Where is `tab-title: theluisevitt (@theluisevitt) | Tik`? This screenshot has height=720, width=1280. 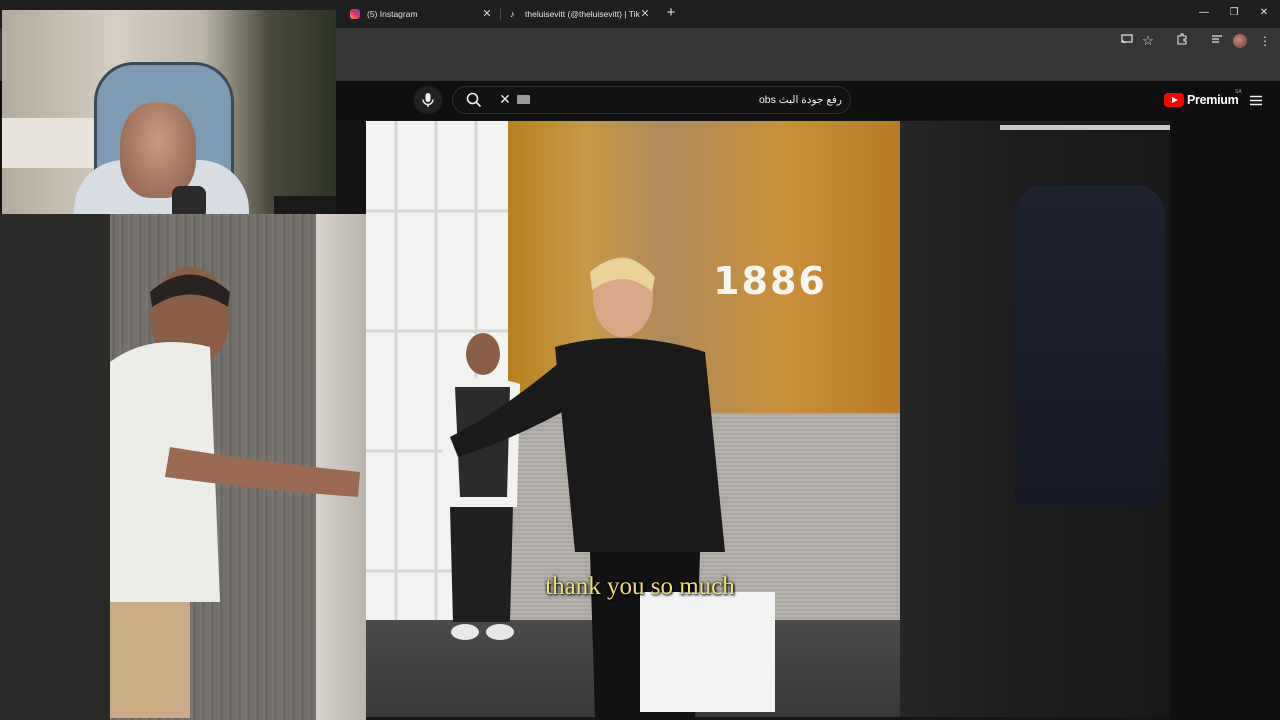
tab-title: theluisevitt (@theluisevitt) | Tik is located at coordinates (582, 14).